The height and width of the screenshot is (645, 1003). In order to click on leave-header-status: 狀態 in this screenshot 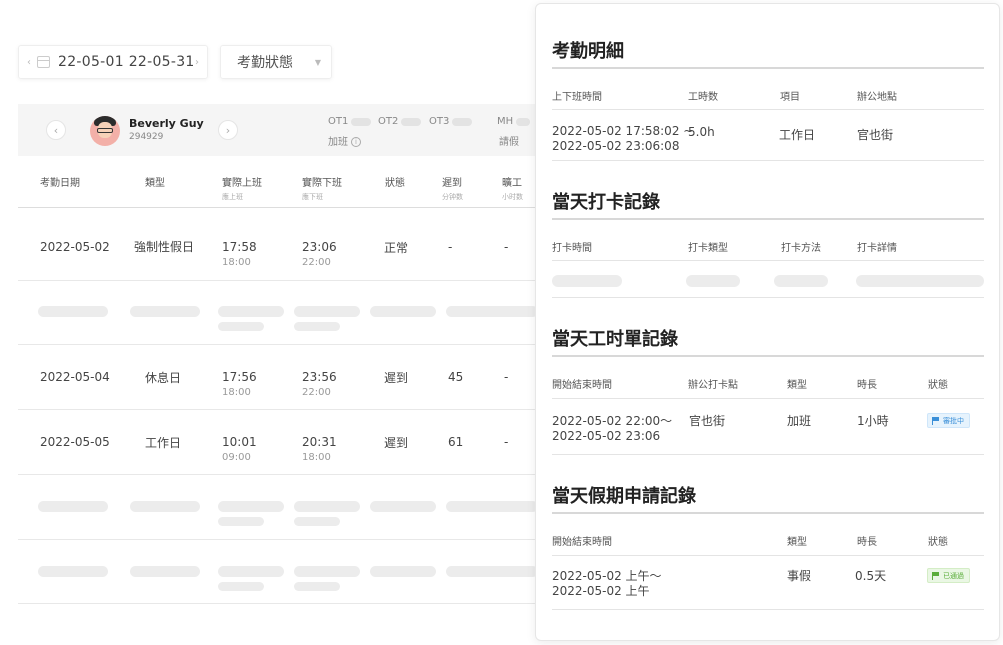, I will do `click(938, 542)`.